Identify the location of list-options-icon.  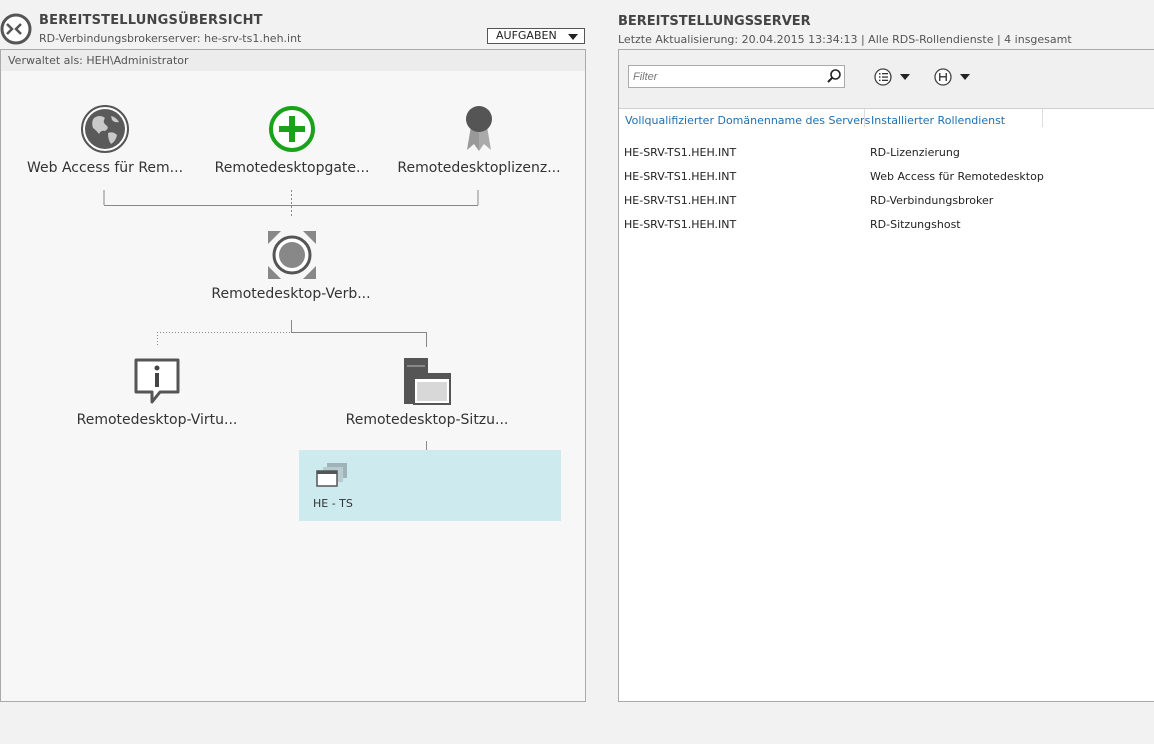
(893, 77).